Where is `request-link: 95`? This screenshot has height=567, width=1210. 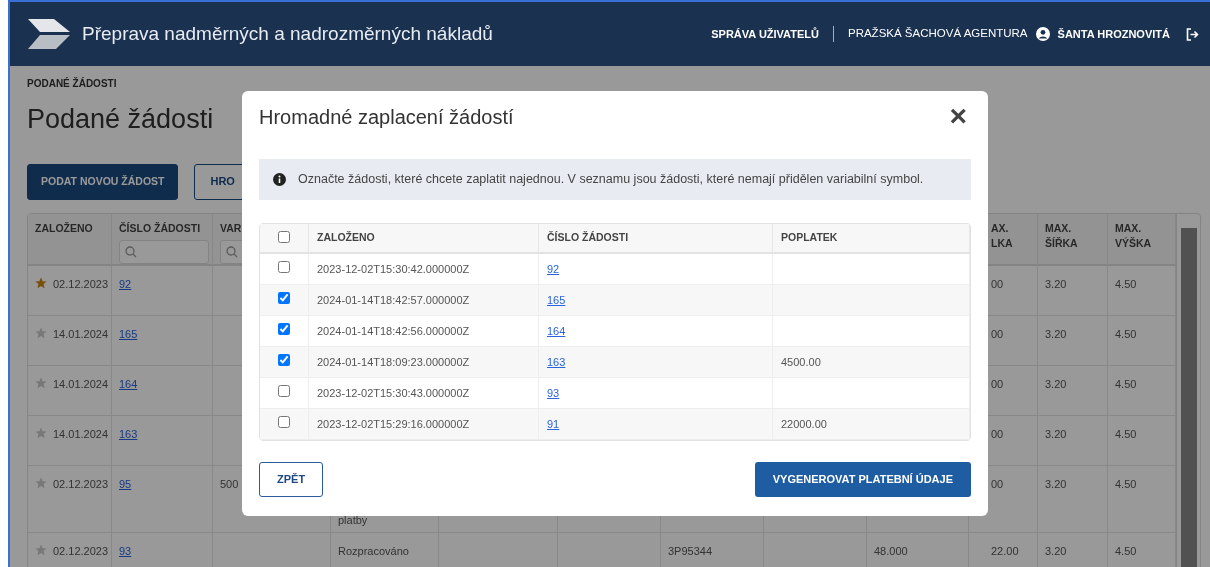
request-link: 95 is located at coordinates (125, 483).